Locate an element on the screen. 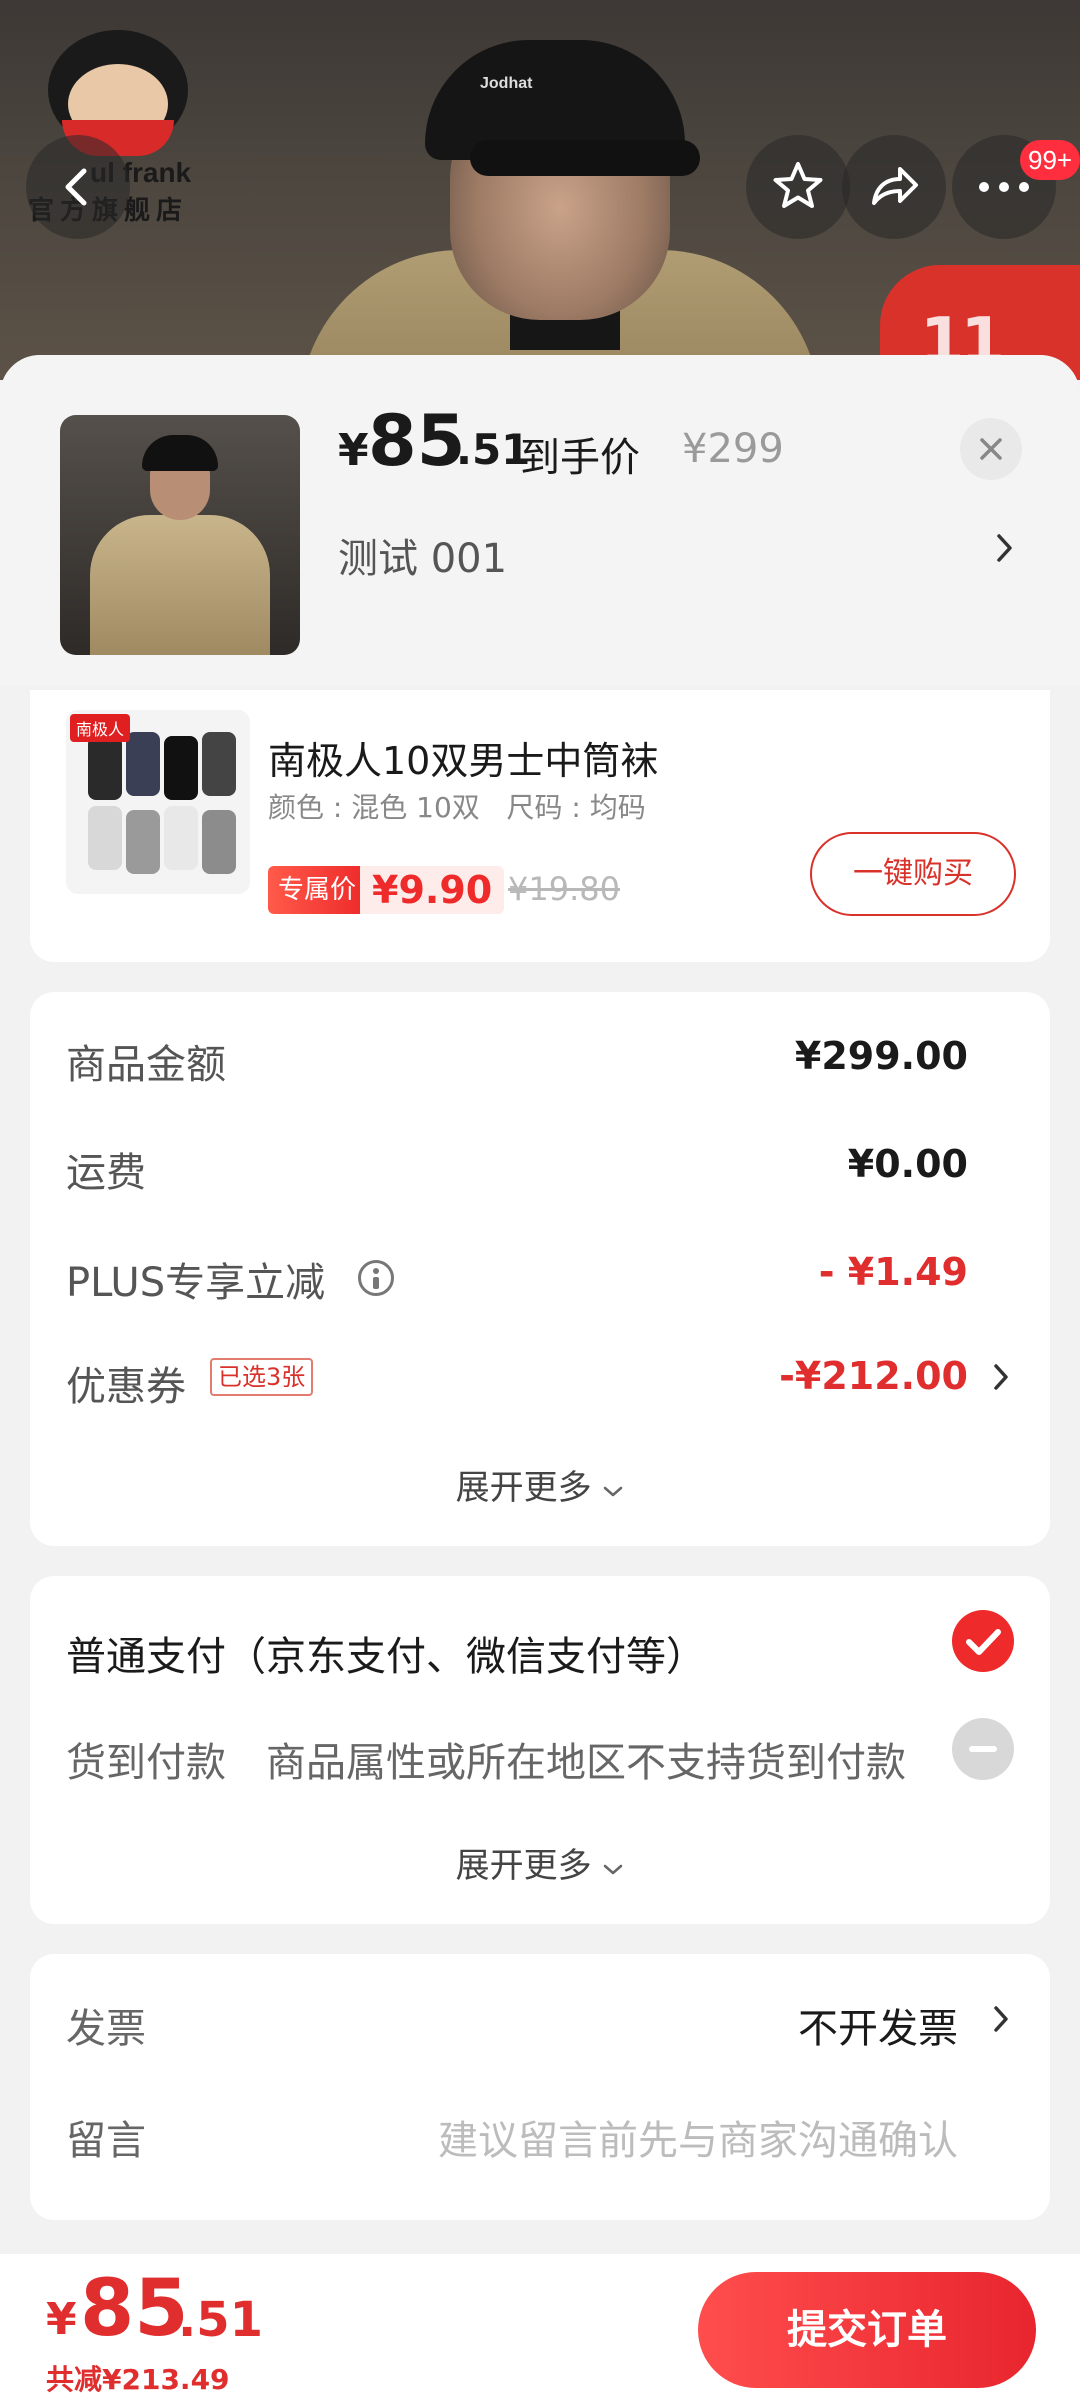  cod-label: 货到付款 is located at coordinates (146, 1763).